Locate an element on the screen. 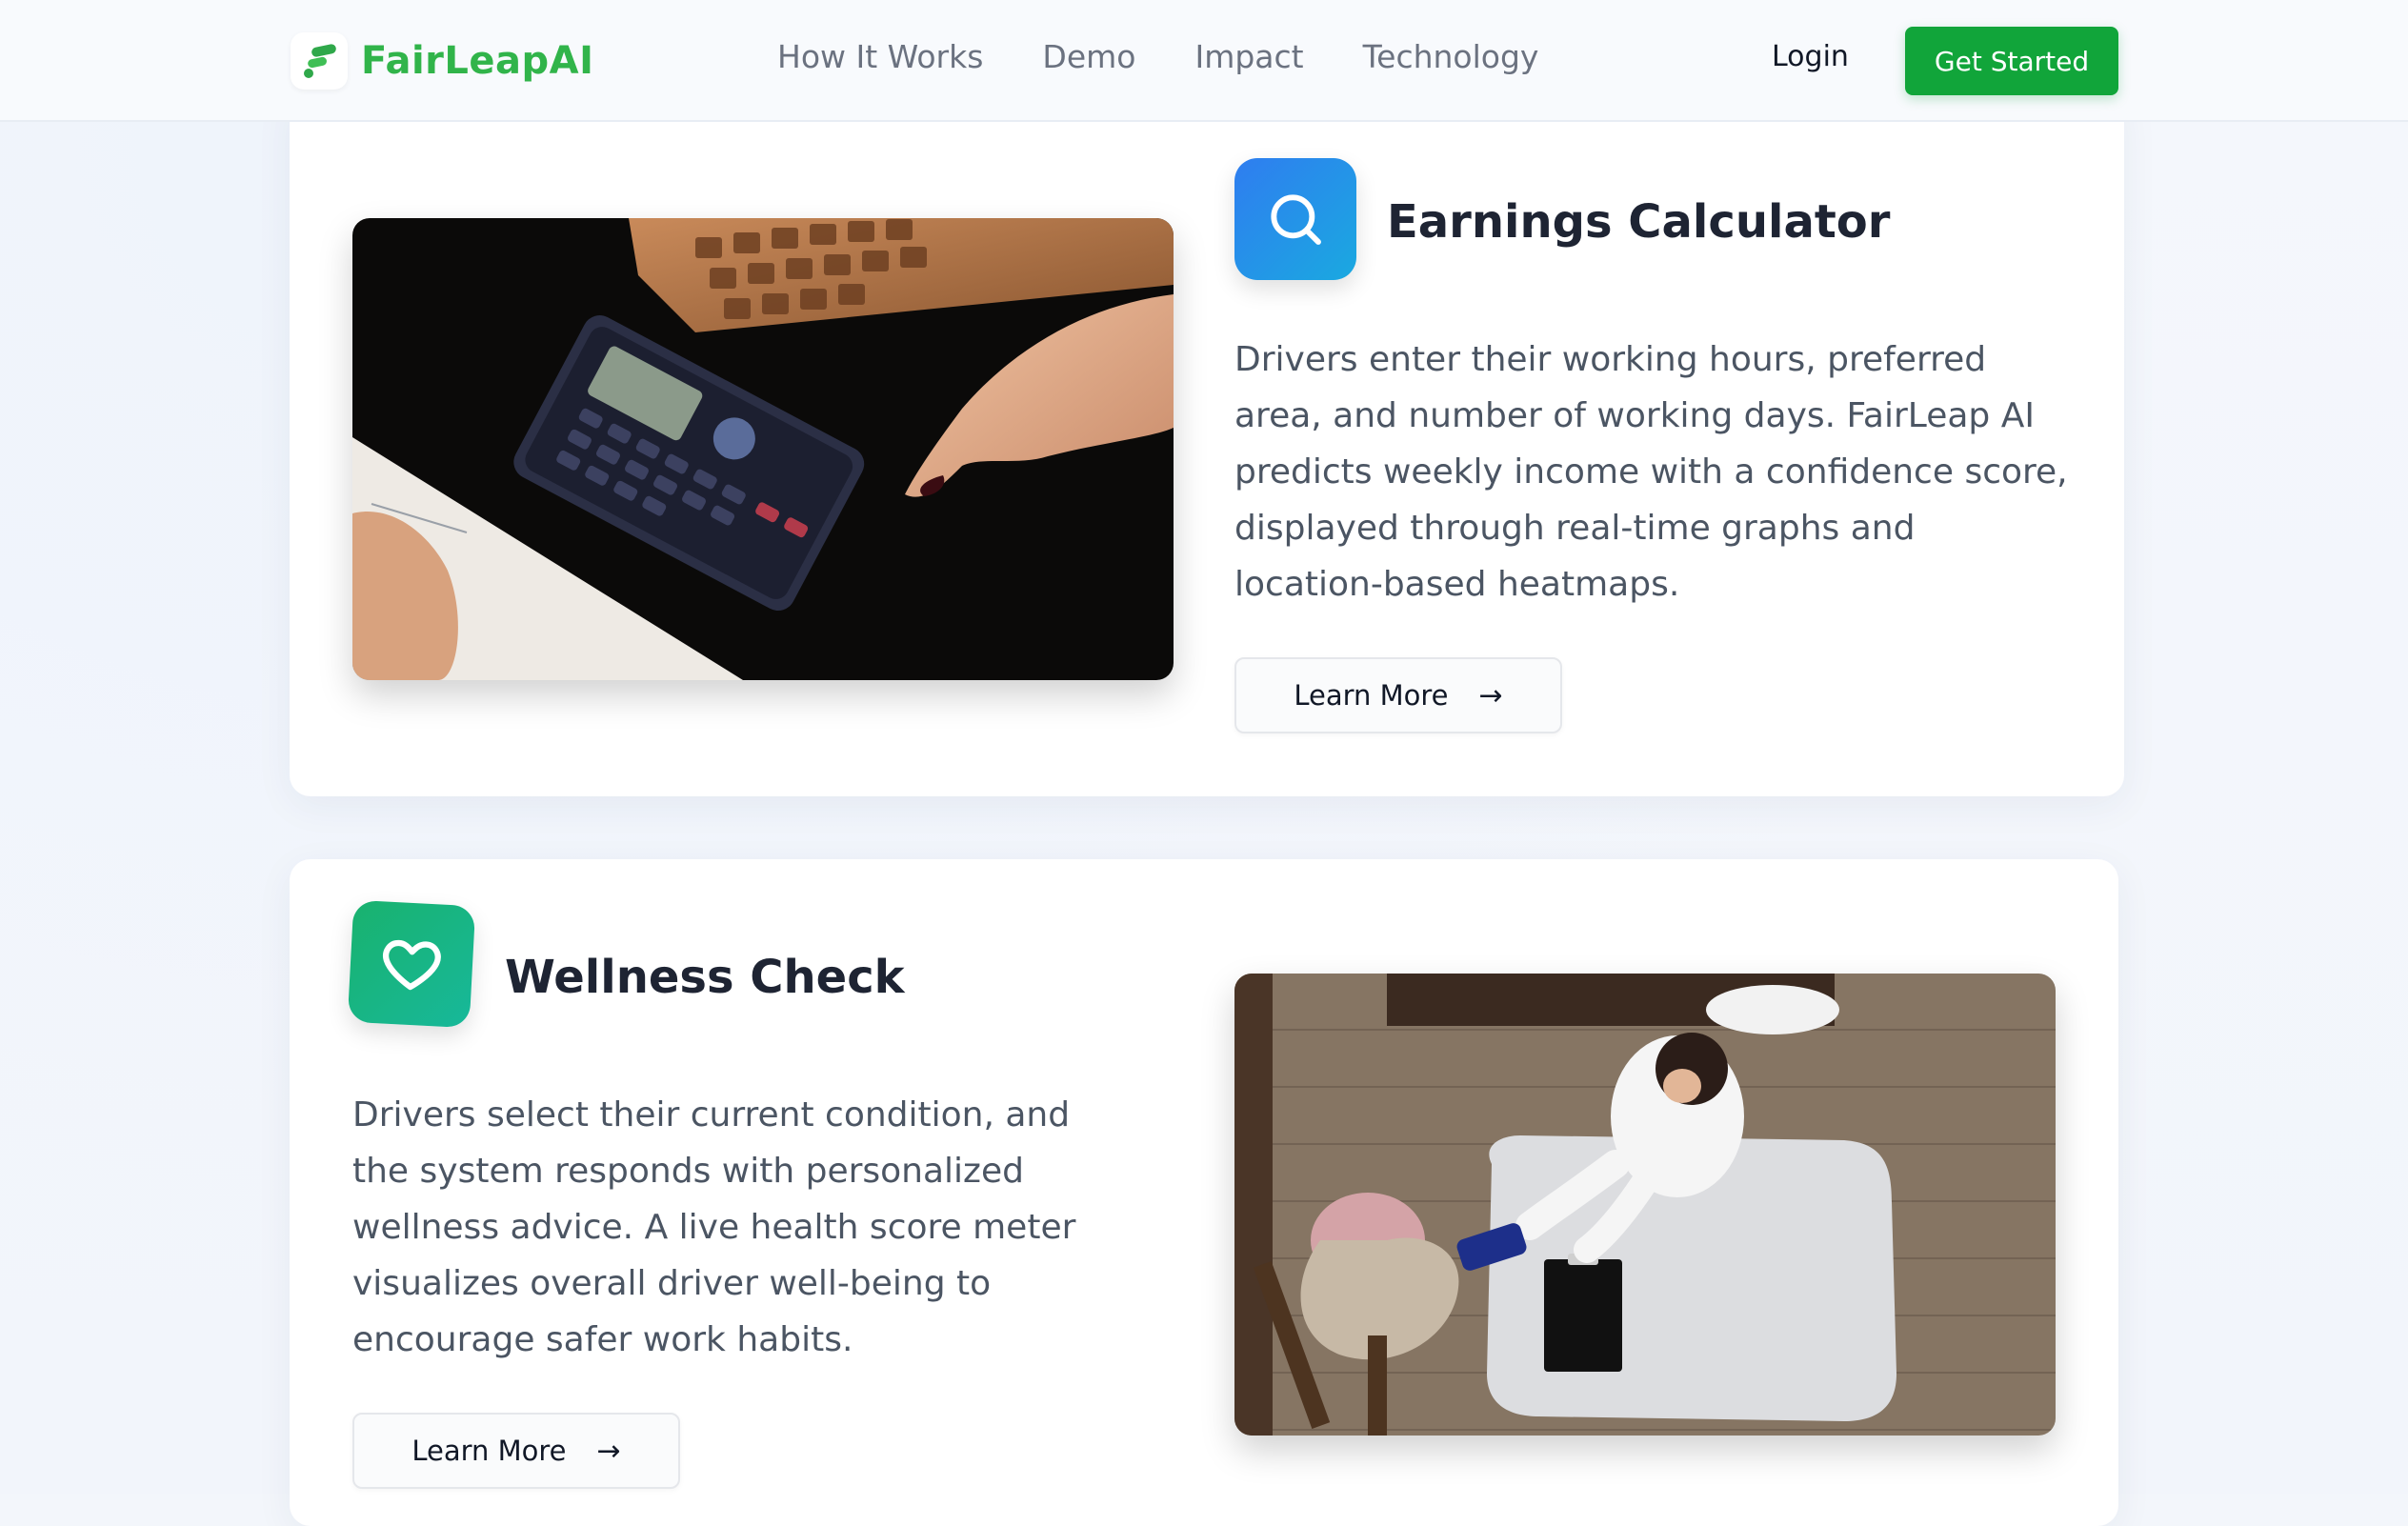 This screenshot has width=2408, height=1526. main-nav: How It Works Demo Impact Technology is located at coordinates (1157, 56).